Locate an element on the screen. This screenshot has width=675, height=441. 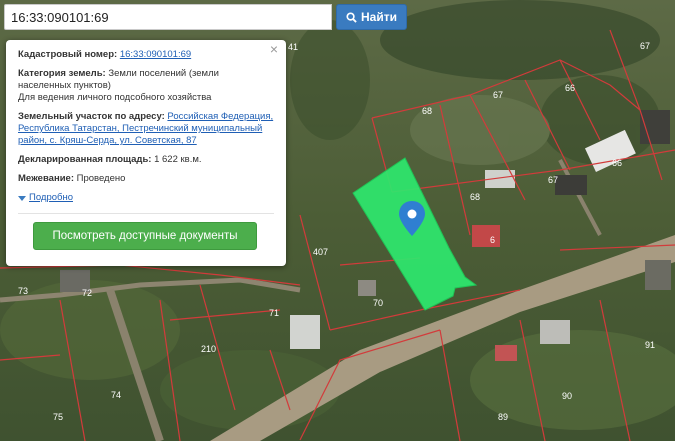
area-row: Декларированная площадь: 1 622 кв.м. is located at coordinates (146, 160).